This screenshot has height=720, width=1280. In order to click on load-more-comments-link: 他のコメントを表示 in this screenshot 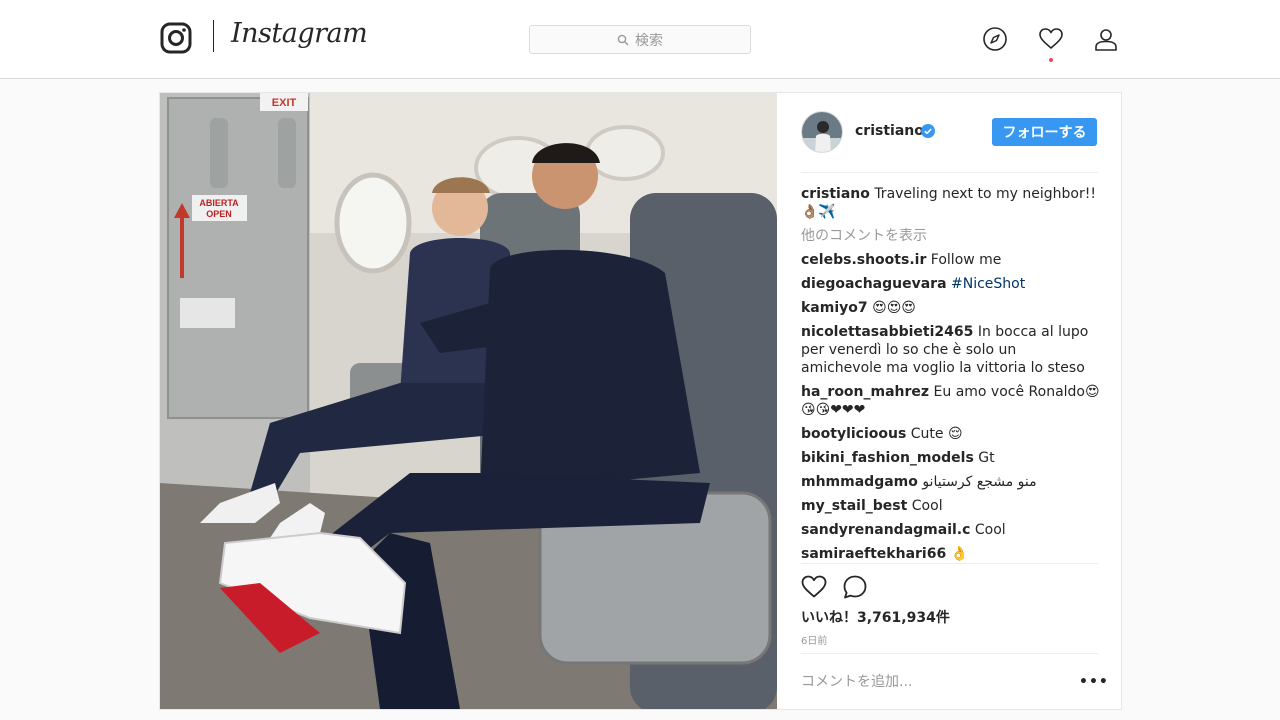, I will do `click(951, 236)`.